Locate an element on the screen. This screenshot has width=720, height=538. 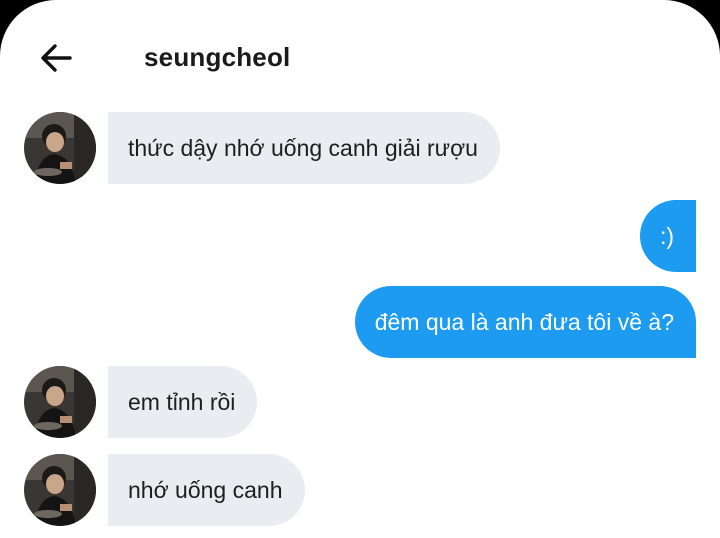
back-button is located at coordinates (56, 58).